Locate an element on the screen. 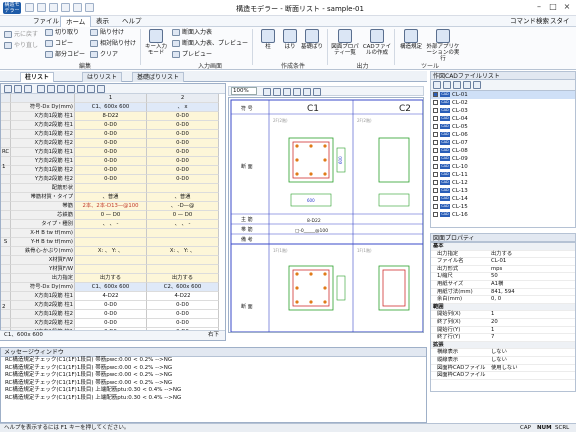  add-file-icon is located at coordinates (447, 85).